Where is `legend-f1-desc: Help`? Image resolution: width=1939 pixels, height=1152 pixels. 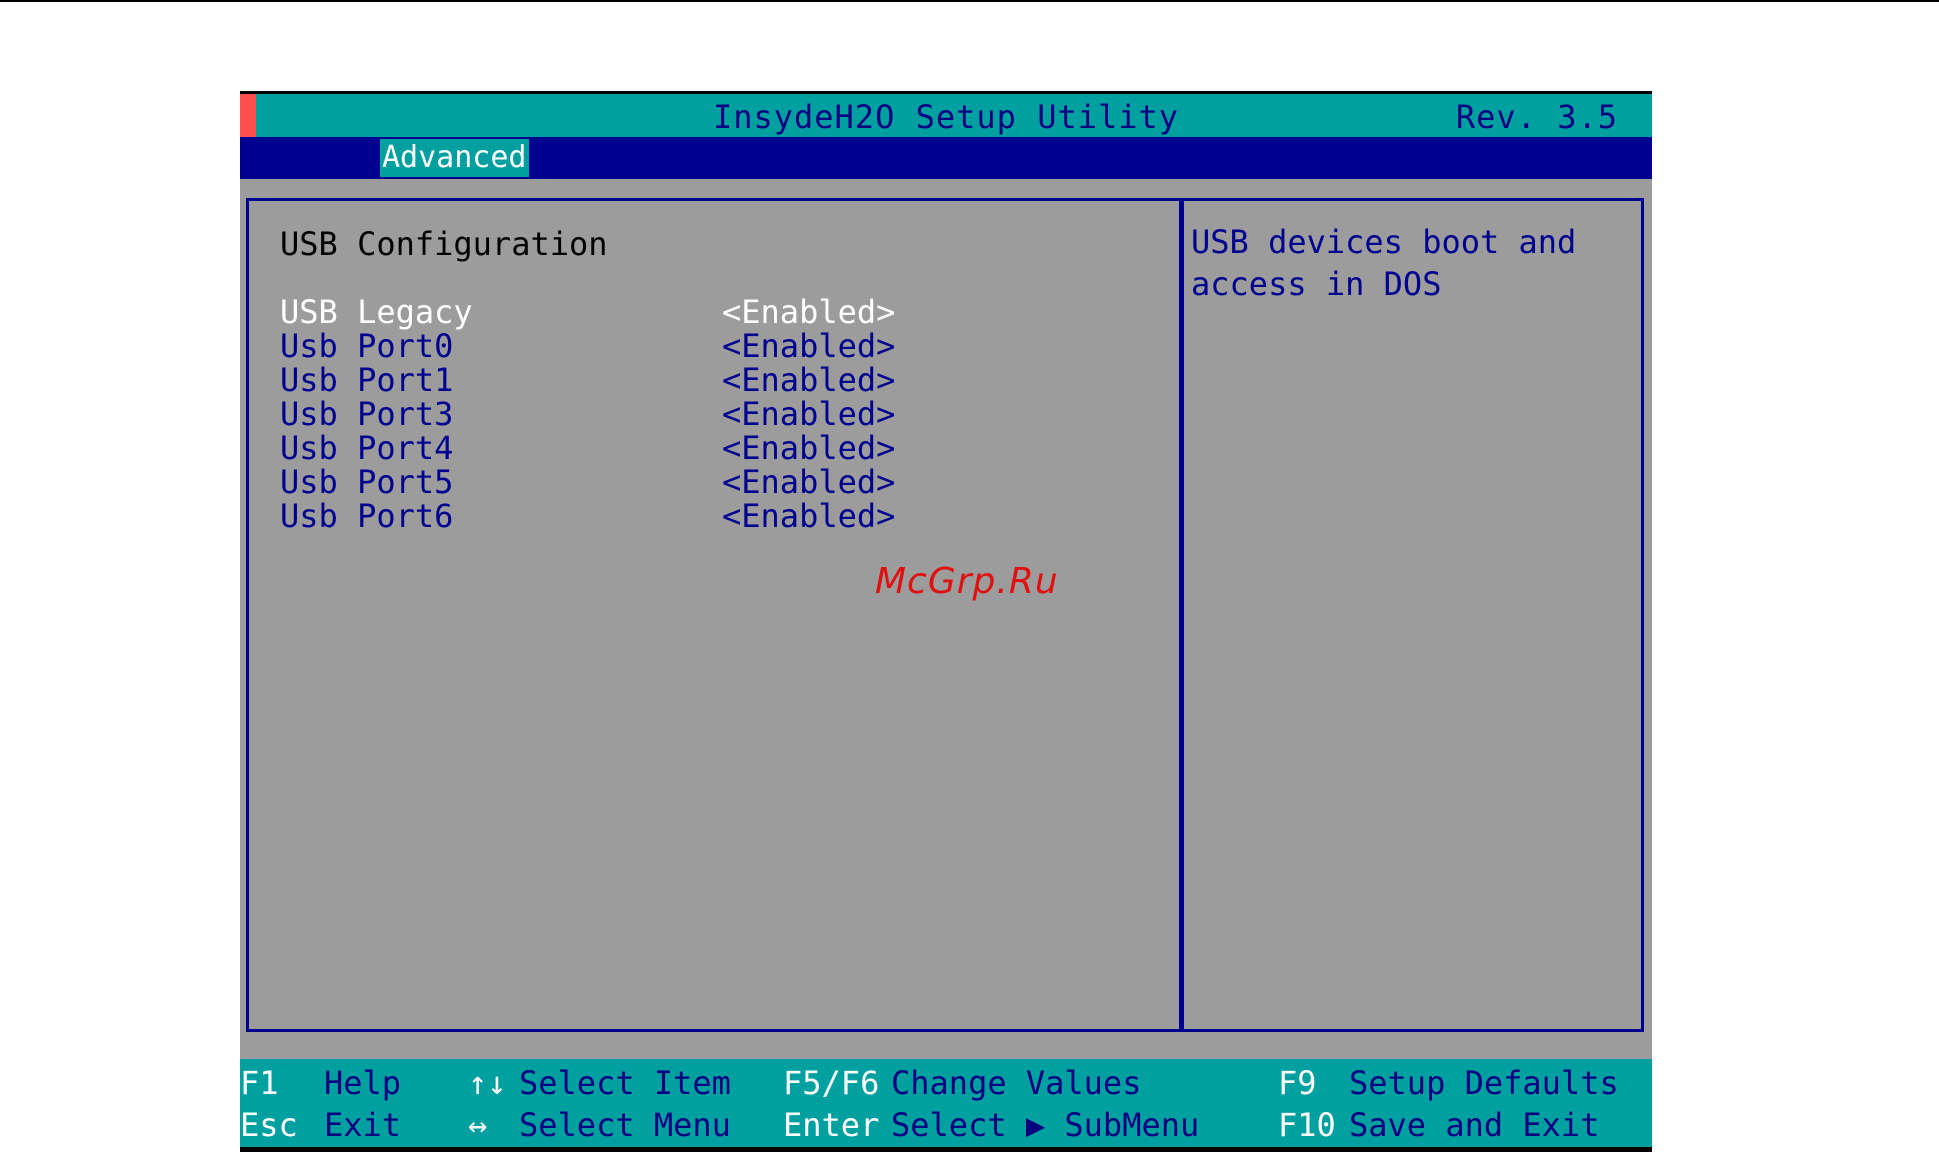 legend-f1-desc: Help is located at coordinates (362, 1083).